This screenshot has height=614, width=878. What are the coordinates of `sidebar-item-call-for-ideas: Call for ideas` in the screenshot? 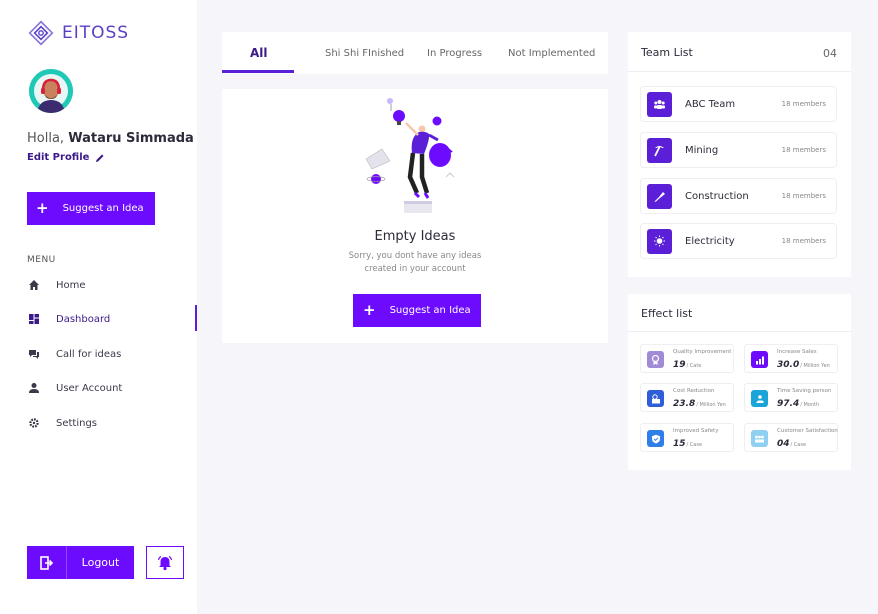 It's located at (74, 354).